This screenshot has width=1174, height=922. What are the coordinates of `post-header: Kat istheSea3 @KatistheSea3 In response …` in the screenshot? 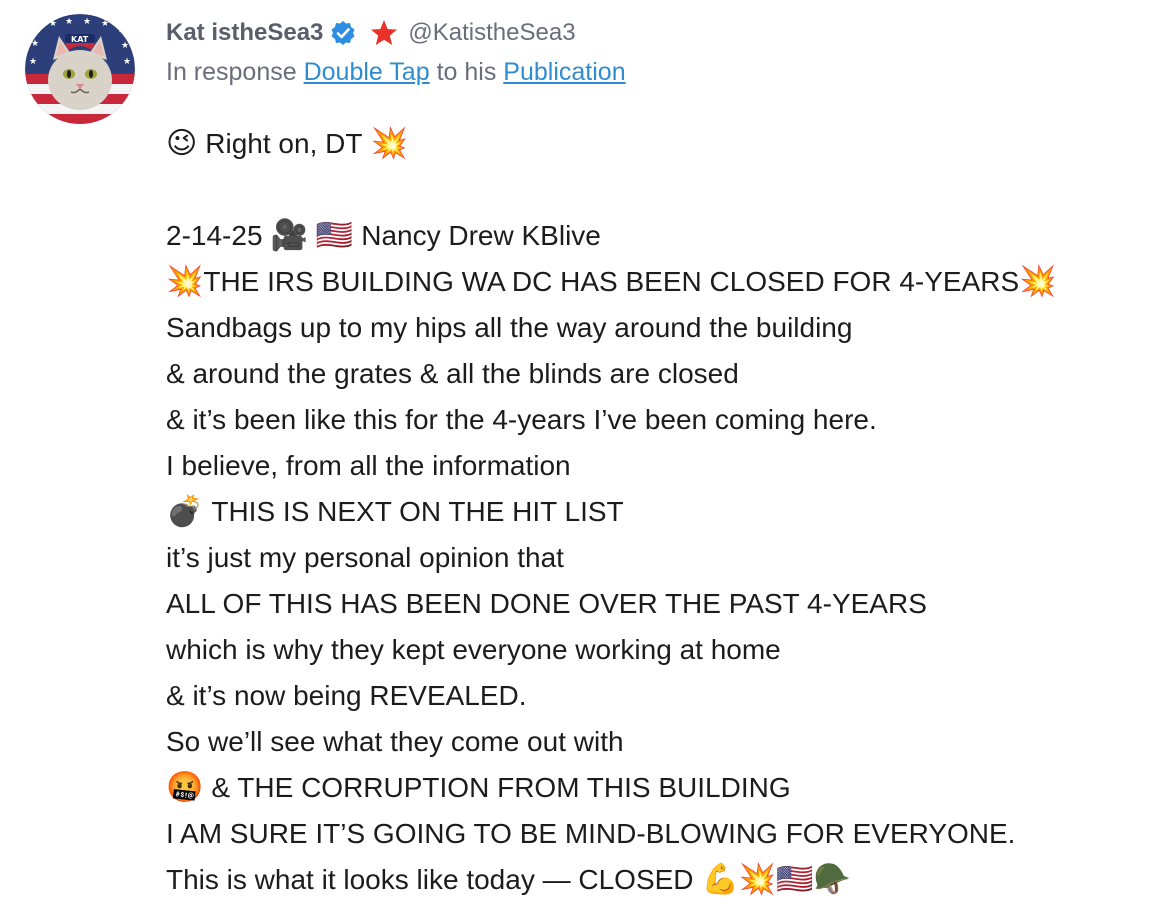 It's located at (666, 55).